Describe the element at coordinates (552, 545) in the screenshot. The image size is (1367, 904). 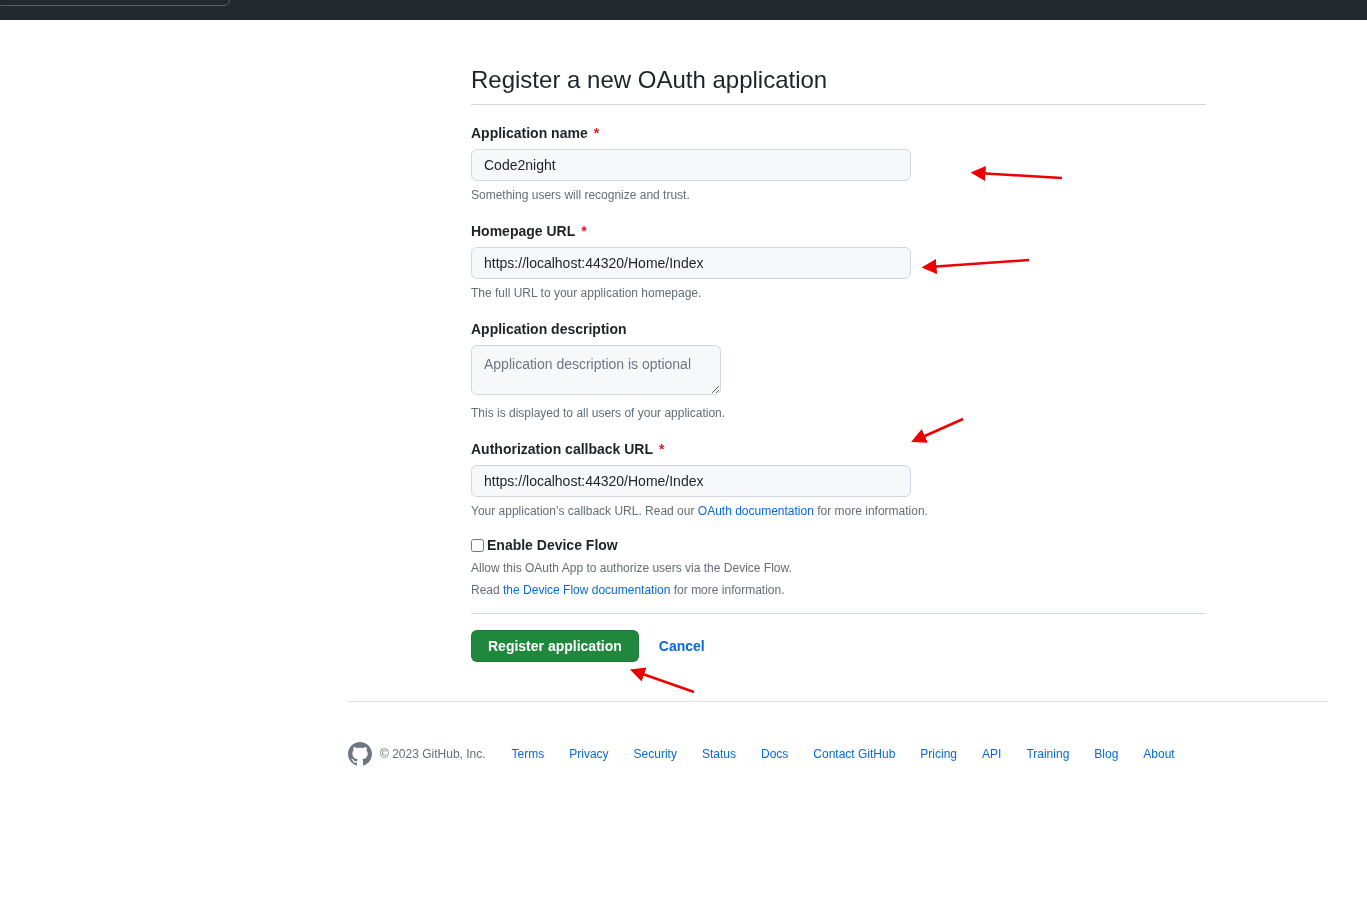
I see `checkbox-label: Enable Device Flow` at that location.